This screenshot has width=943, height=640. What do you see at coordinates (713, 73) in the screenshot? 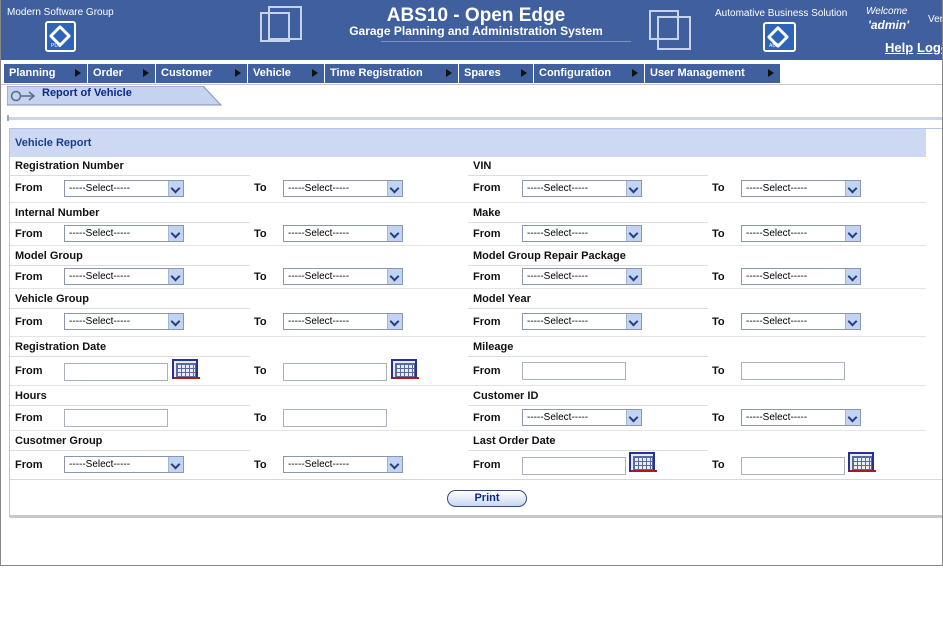
I see `menu-item-user-management: User Management` at bounding box center [713, 73].